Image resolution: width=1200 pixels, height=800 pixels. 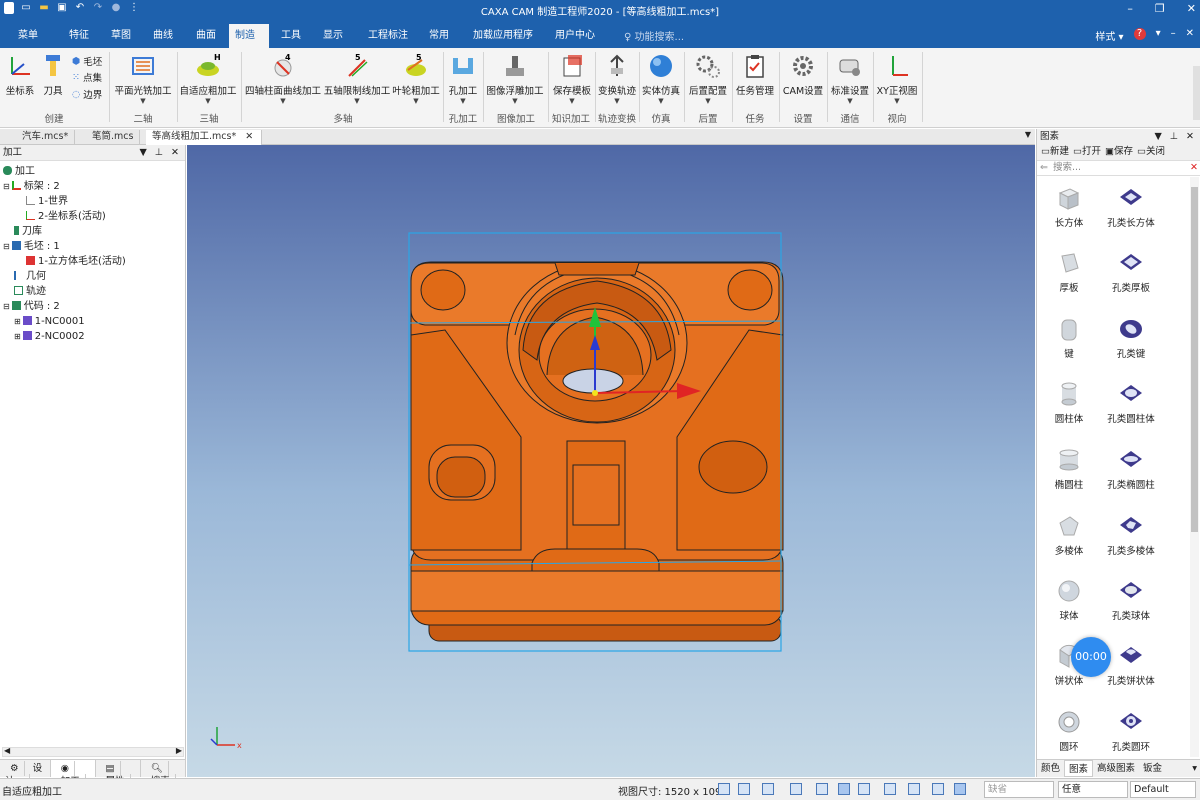 I want to click on clear-search-icon: ✕, so click(x=1194, y=168).